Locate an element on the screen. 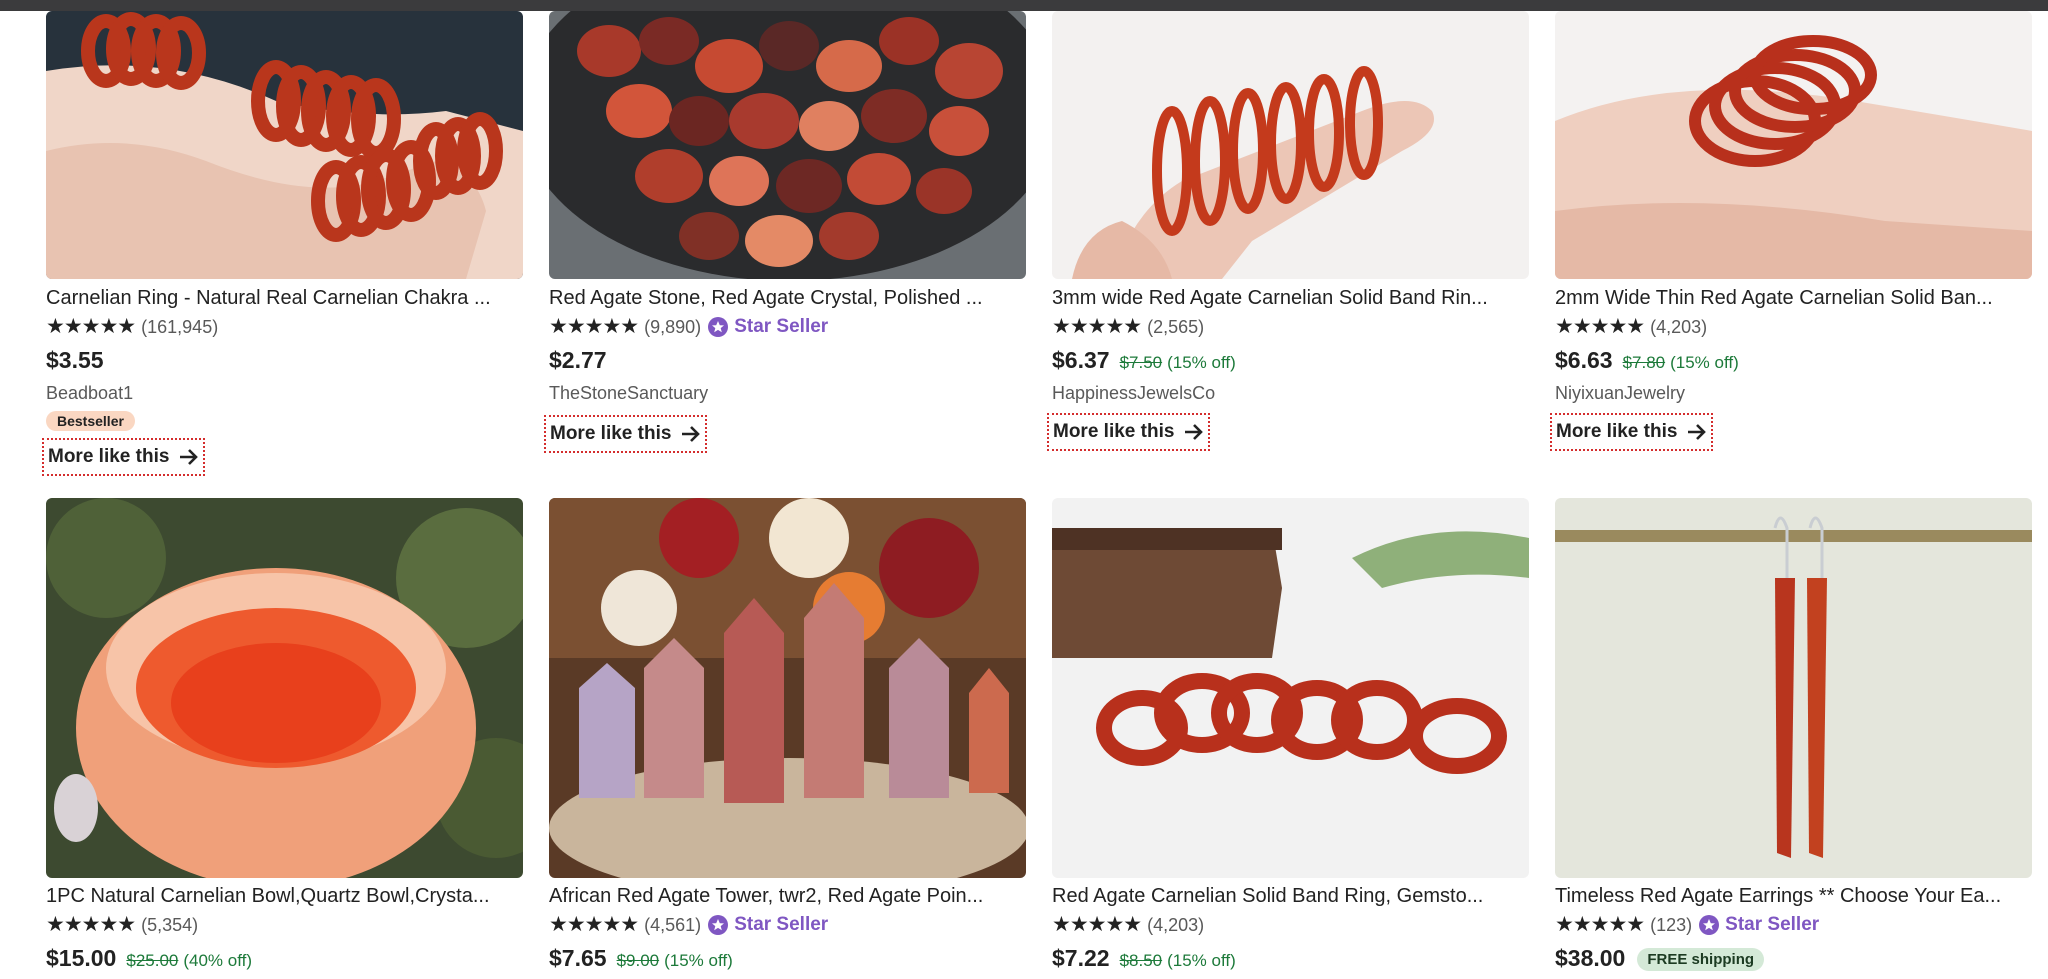 The height and width of the screenshot is (979, 2048). original-price: $7.50 is located at coordinates (1141, 362).